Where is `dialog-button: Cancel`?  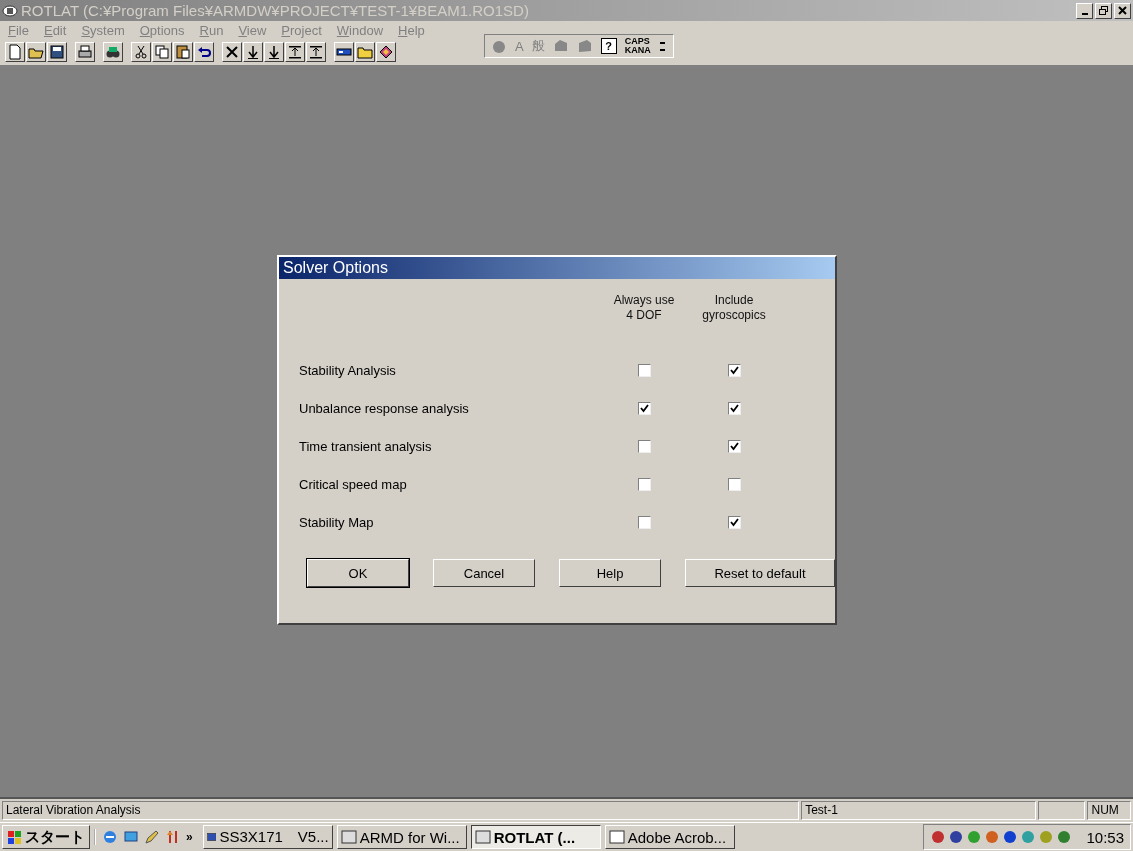 dialog-button: Cancel is located at coordinates (484, 573).